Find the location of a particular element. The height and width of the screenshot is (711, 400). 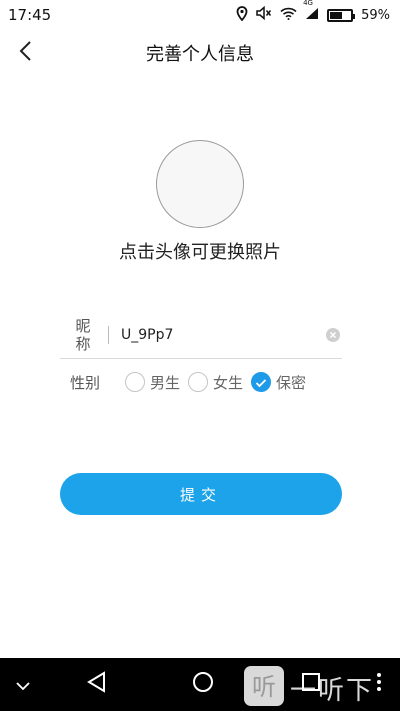

nickname-label-line2: 称 is located at coordinates (83, 344).